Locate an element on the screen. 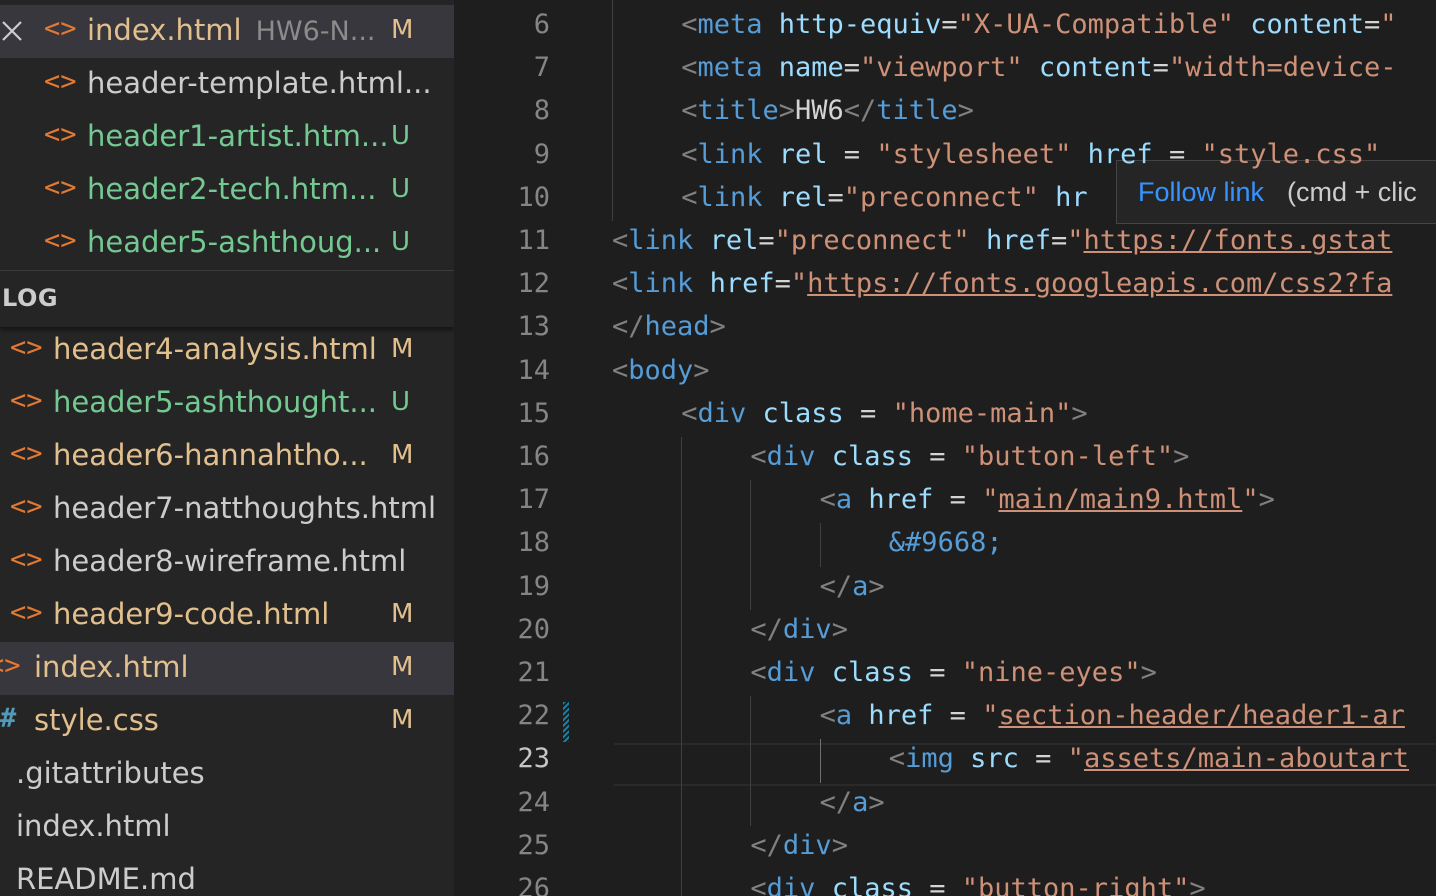  line-number: 23 is located at coordinates (533, 759).